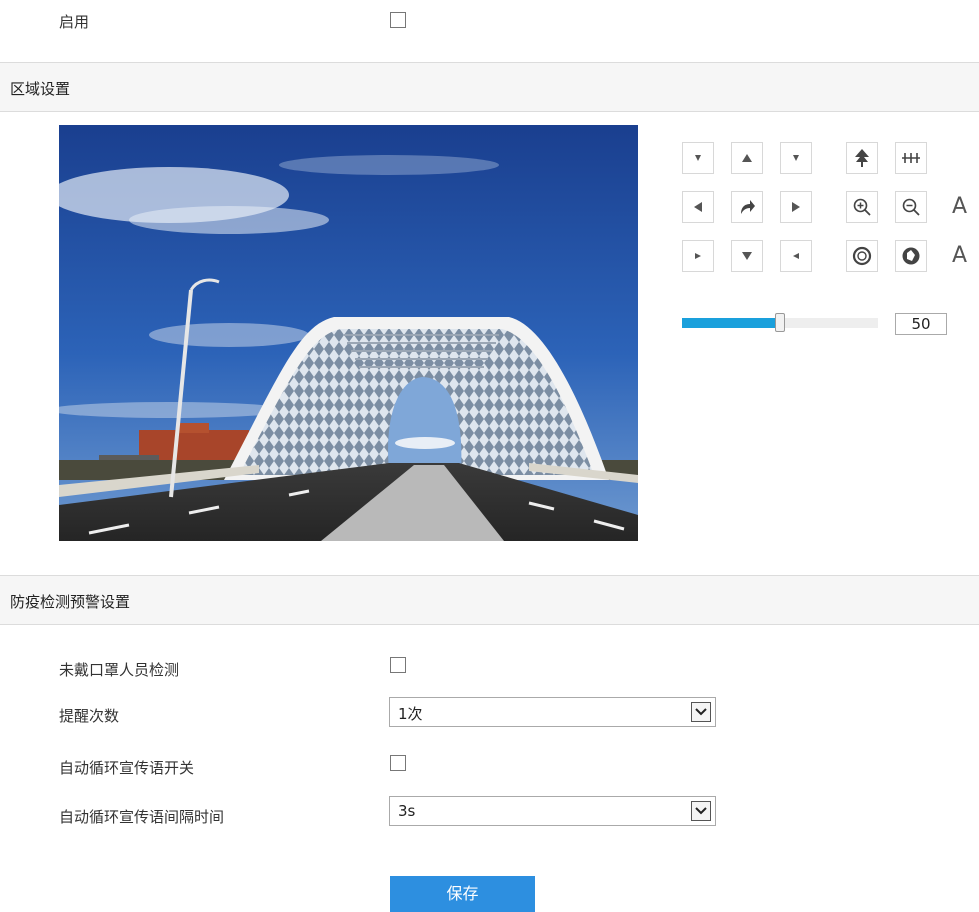 The height and width of the screenshot is (912, 979). Describe the element at coordinates (398, 665) in the screenshot. I see `mask-detect-checkbox` at that location.